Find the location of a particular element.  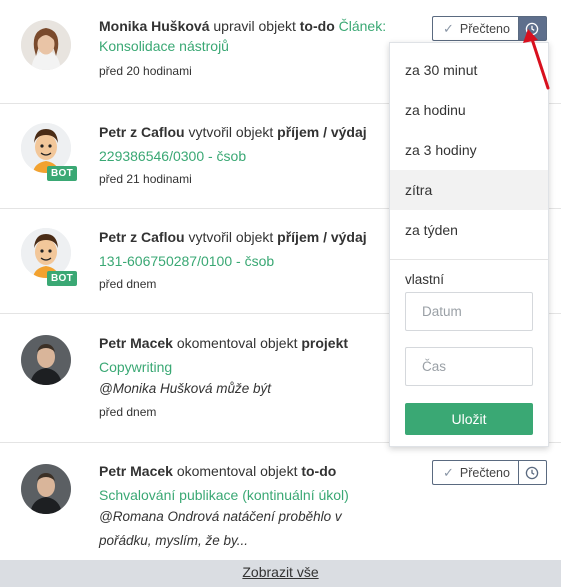

snooze-button is located at coordinates (532, 472).